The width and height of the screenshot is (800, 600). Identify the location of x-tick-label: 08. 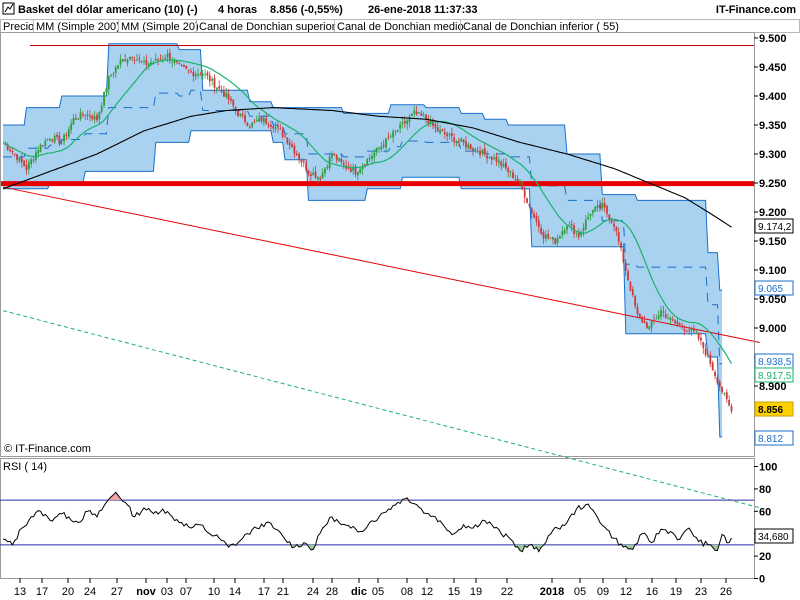
(407, 592).